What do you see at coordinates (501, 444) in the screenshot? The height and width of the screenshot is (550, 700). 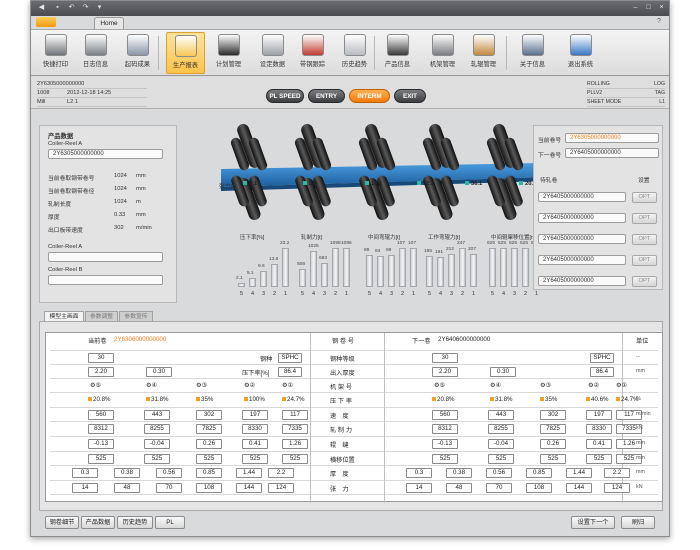 I see `right-value-cell: -0.04` at bounding box center [501, 444].